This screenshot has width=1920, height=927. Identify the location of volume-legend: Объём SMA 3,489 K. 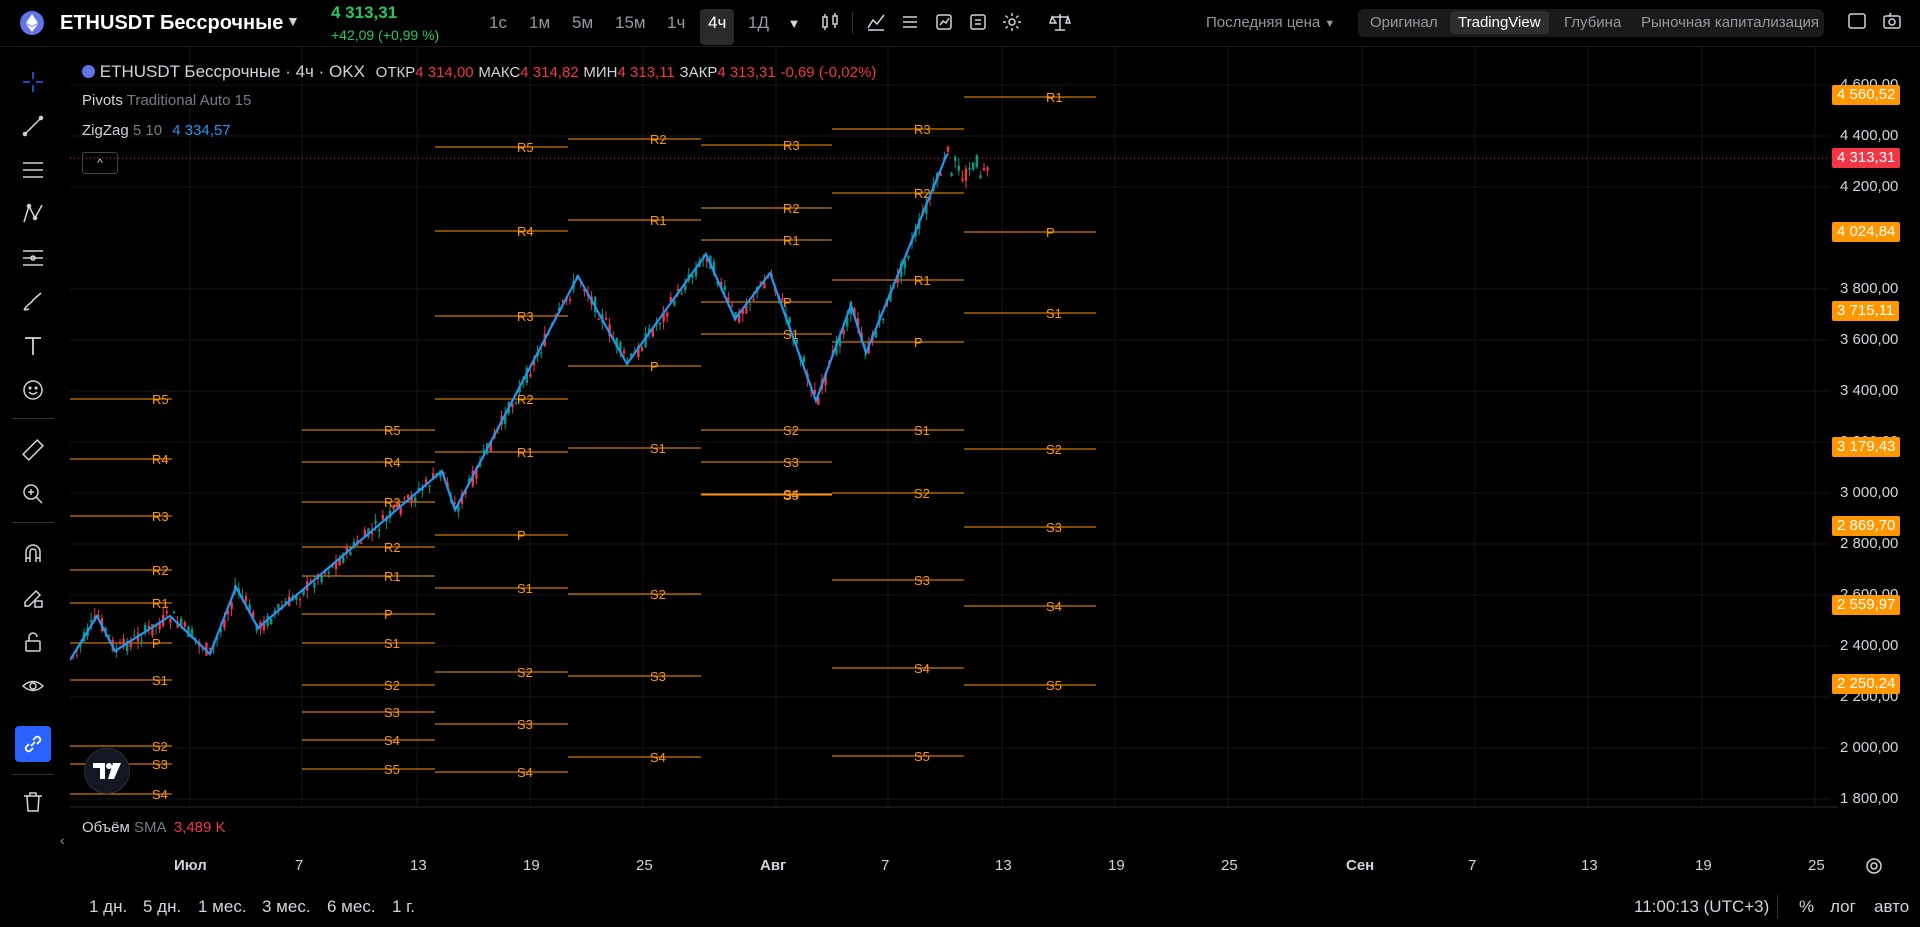
(154, 827).